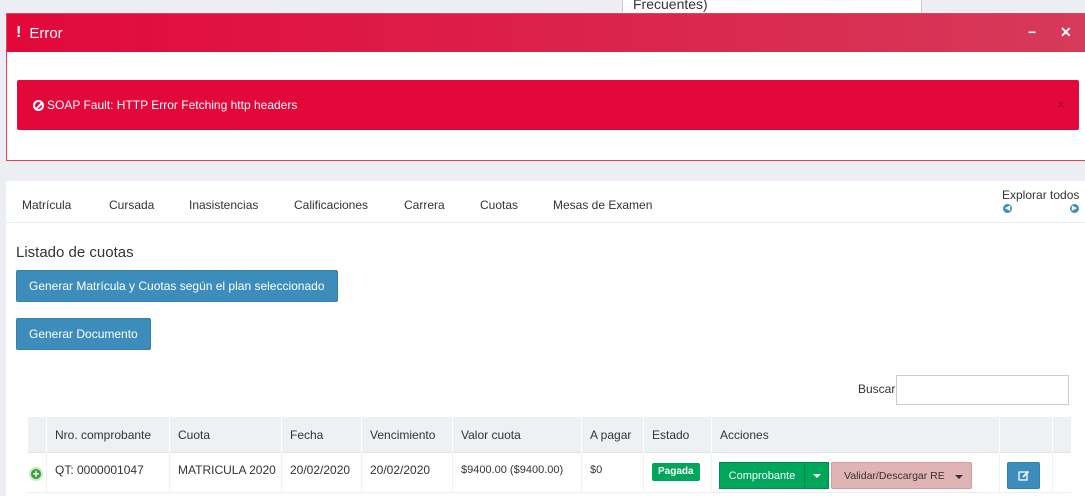  What do you see at coordinates (406, 435) in the screenshot?
I see `header-vencimiento: Vencimiento` at bounding box center [406, 435].